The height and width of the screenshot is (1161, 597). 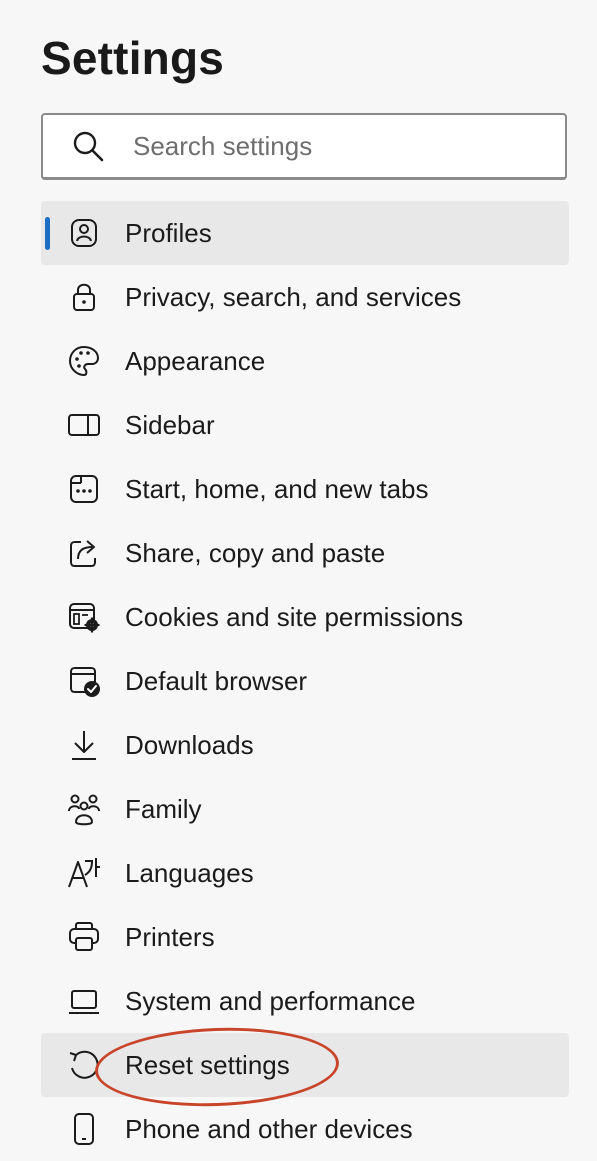 What do you see at coordinates (305, 873) in the screenshot?
I see `nav-item-languages: Languages` at bounding box center [305, 873].